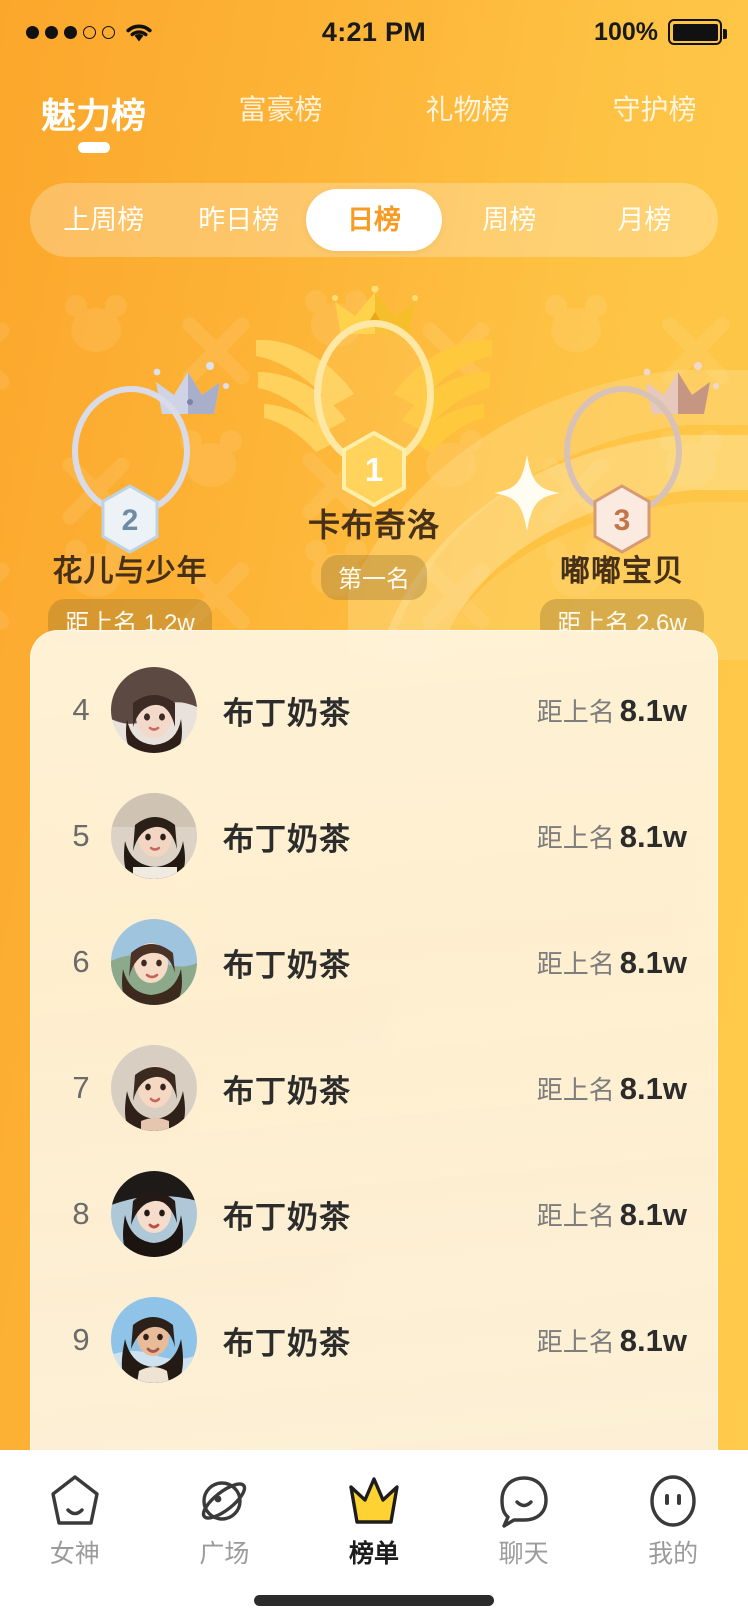  I want to click on status-bar-time: 4:21 PM, so click(374, 31).